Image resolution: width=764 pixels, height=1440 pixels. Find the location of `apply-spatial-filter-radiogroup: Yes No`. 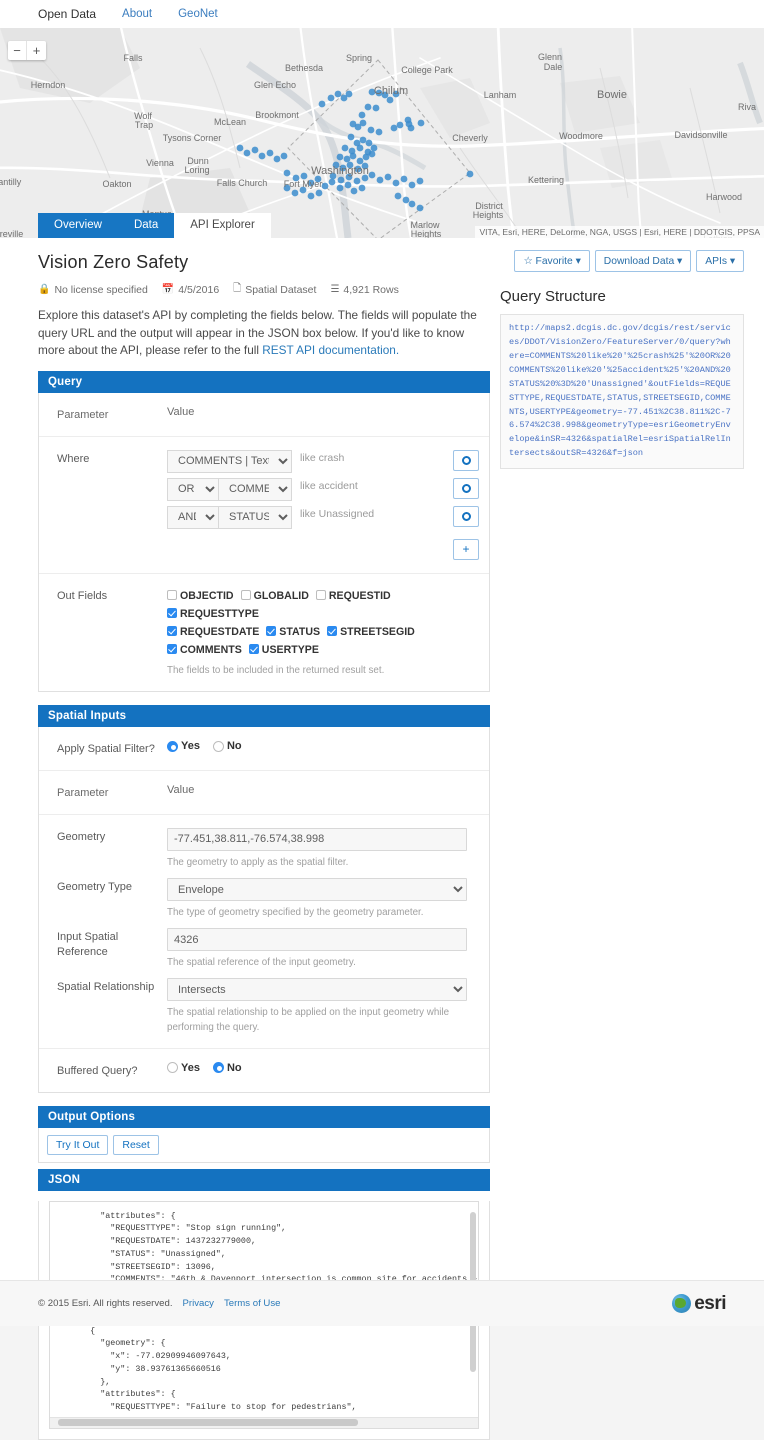

apply-spatial-filter-radiogroup: Yes No is located at coordinates (323, 746).